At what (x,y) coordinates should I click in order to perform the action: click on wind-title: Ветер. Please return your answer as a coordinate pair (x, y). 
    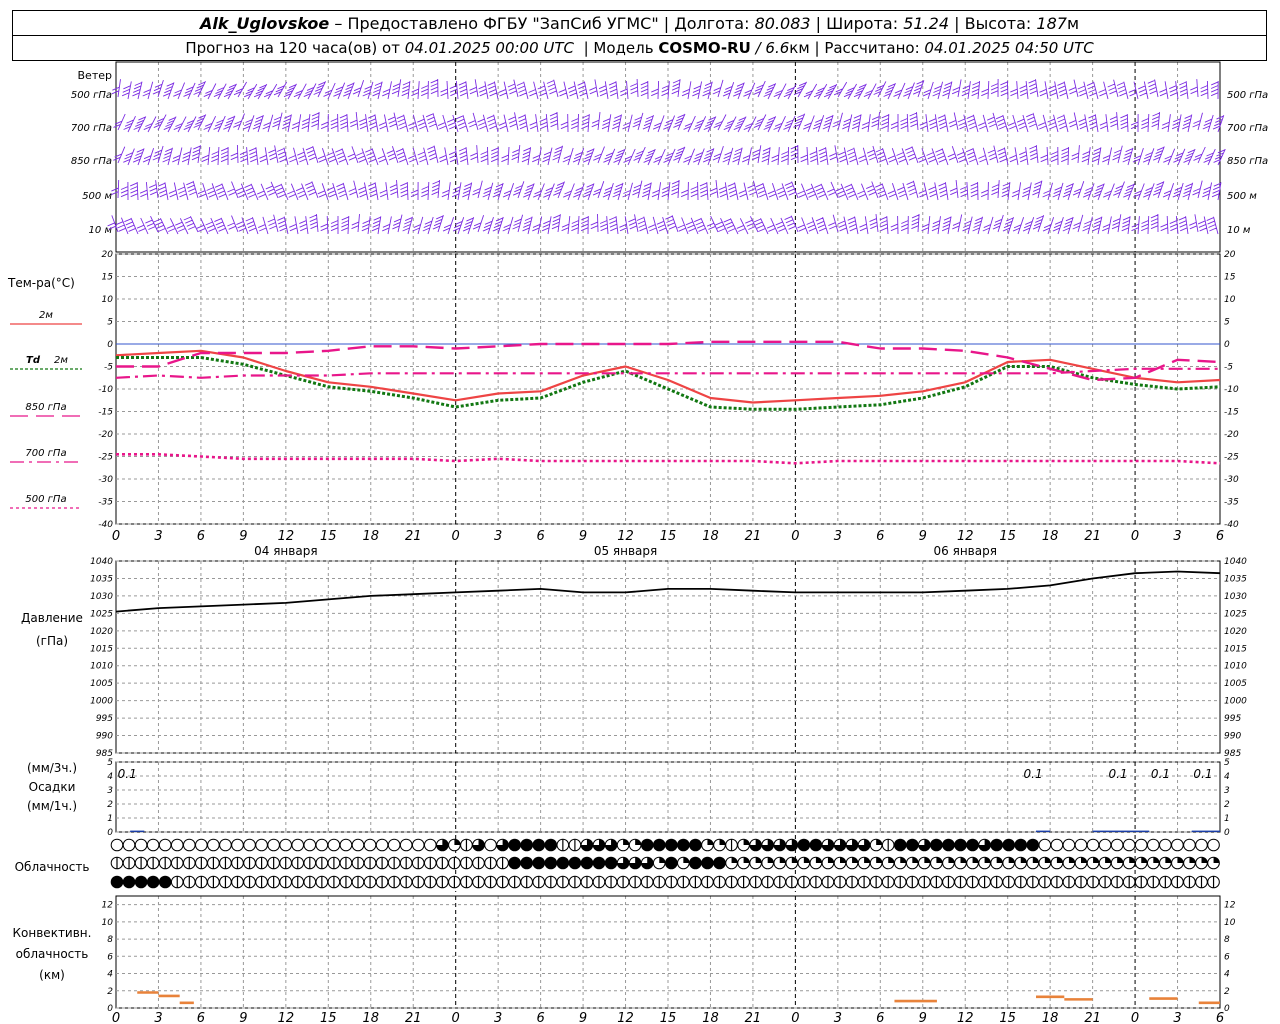
    Looking at the image, I should click on (95, 75).